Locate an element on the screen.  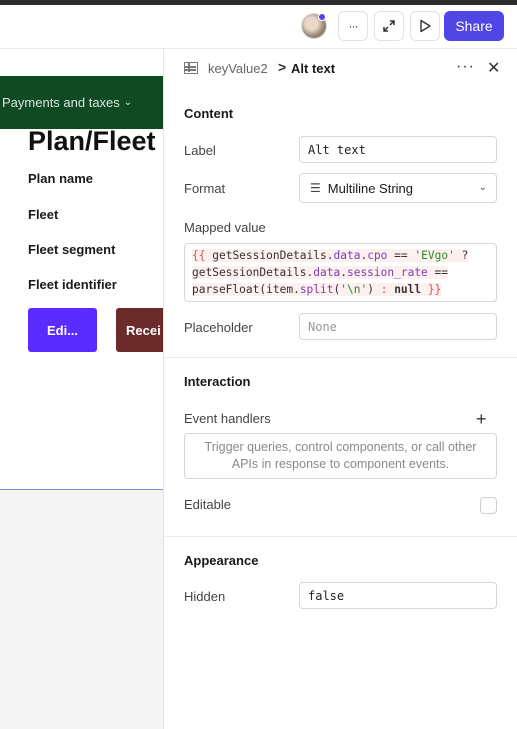
expand-button is located at coordinates (389, 26).